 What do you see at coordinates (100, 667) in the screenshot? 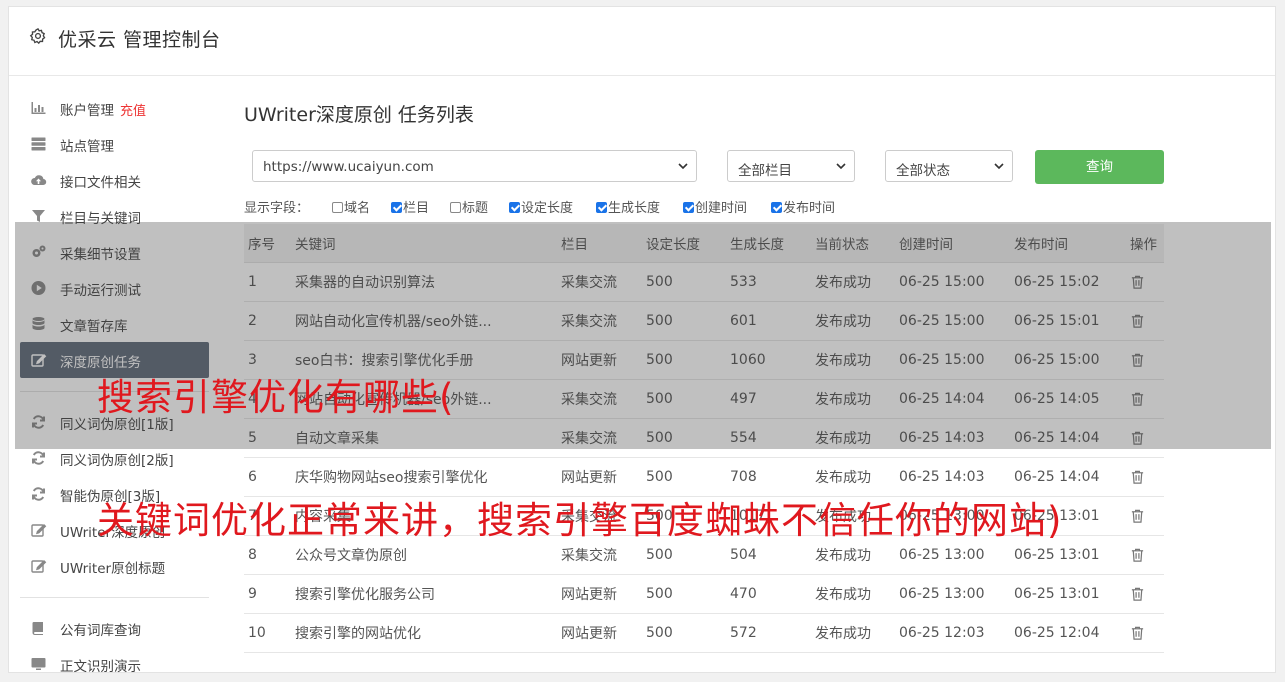
I see `sidebar-item-label: 正文识别演示` at bounding box center [100, 667].